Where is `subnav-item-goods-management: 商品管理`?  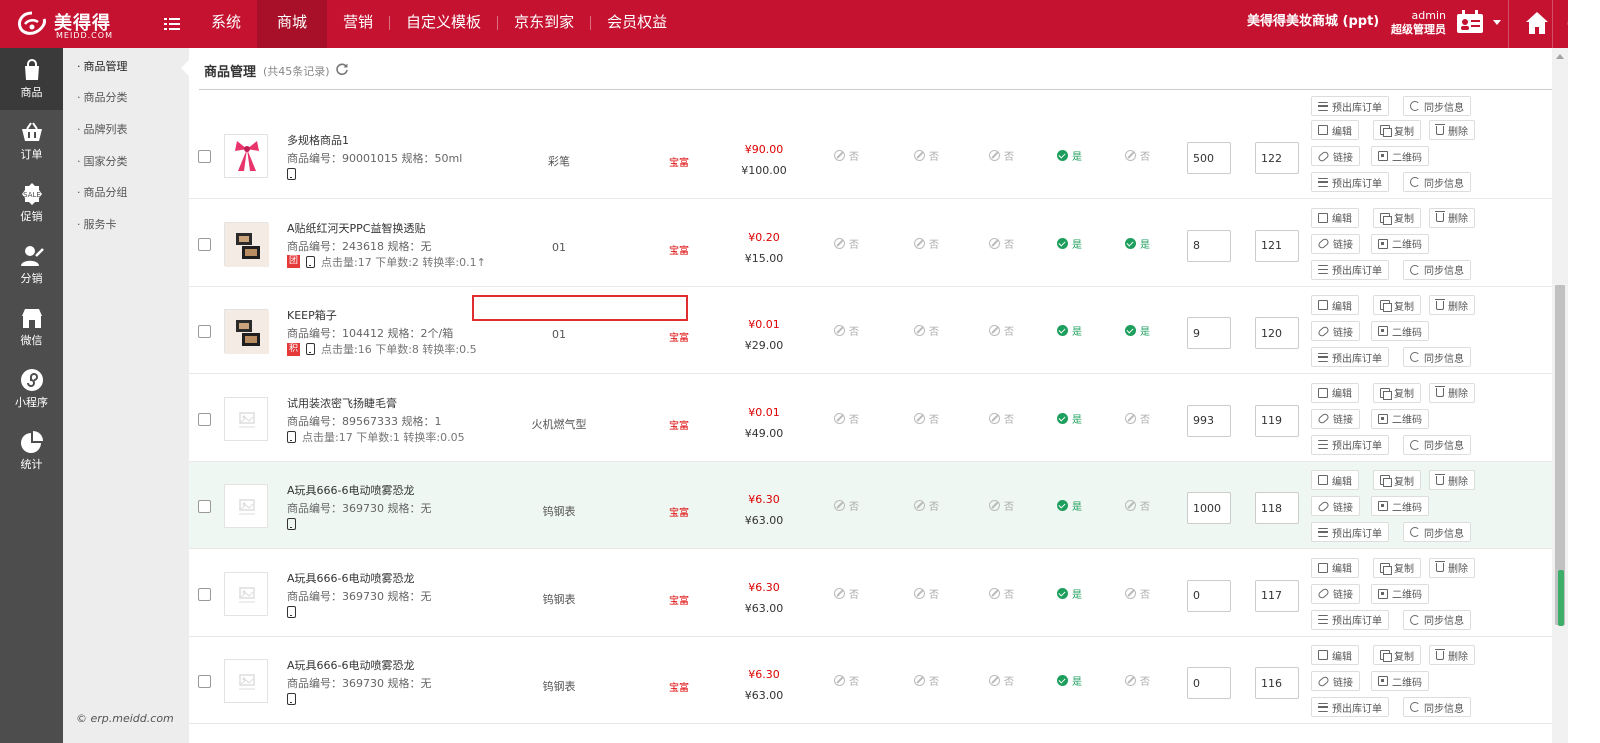 subnav-item-goods-management: 商品管理 is located at coordinates (102, 66).